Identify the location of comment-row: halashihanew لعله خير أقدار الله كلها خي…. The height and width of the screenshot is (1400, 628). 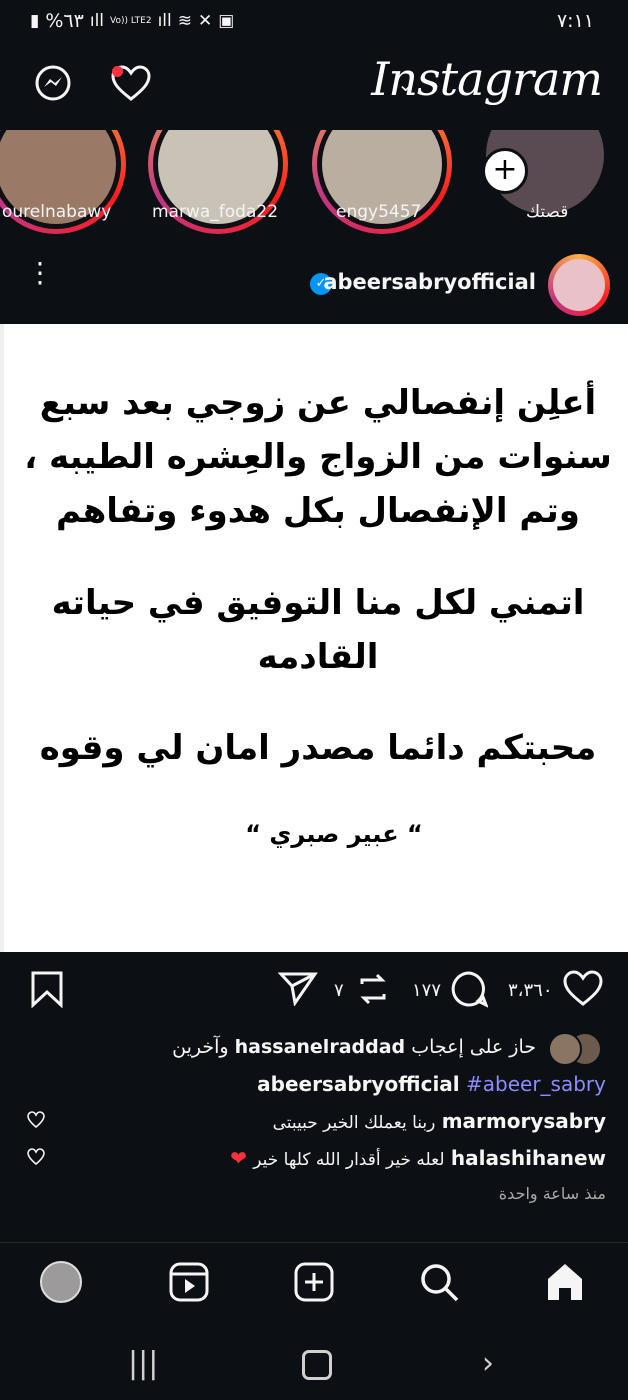
(418, 1158).